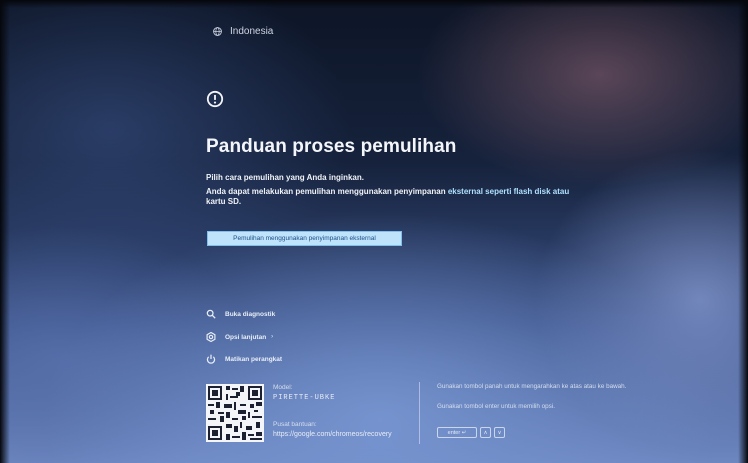 The height and width of the screenshot is (463, 748). What do you see at coordinates (457, 432) in the screenshot?
I see `enter-key-hint: enter ↵` at bounding box center [457, 432].